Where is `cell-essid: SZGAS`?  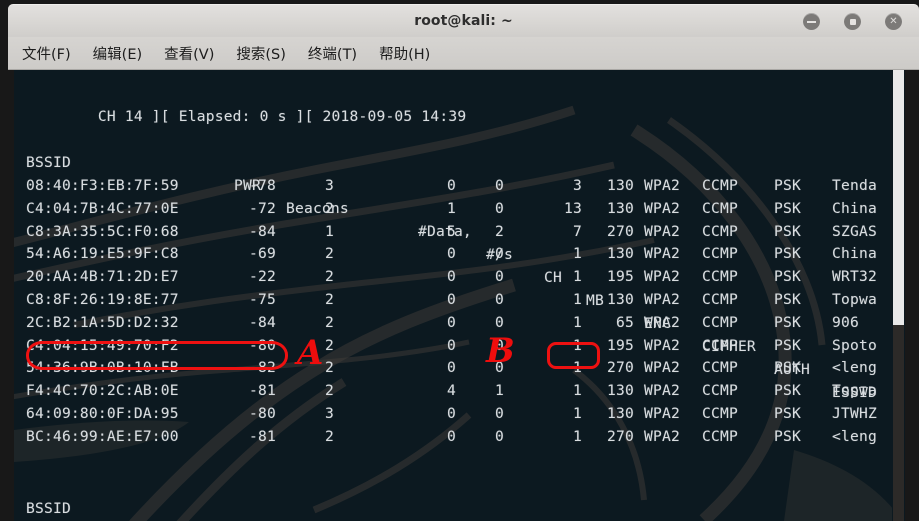 cell-essid: SZGAS is located at coordinates (854, 231).